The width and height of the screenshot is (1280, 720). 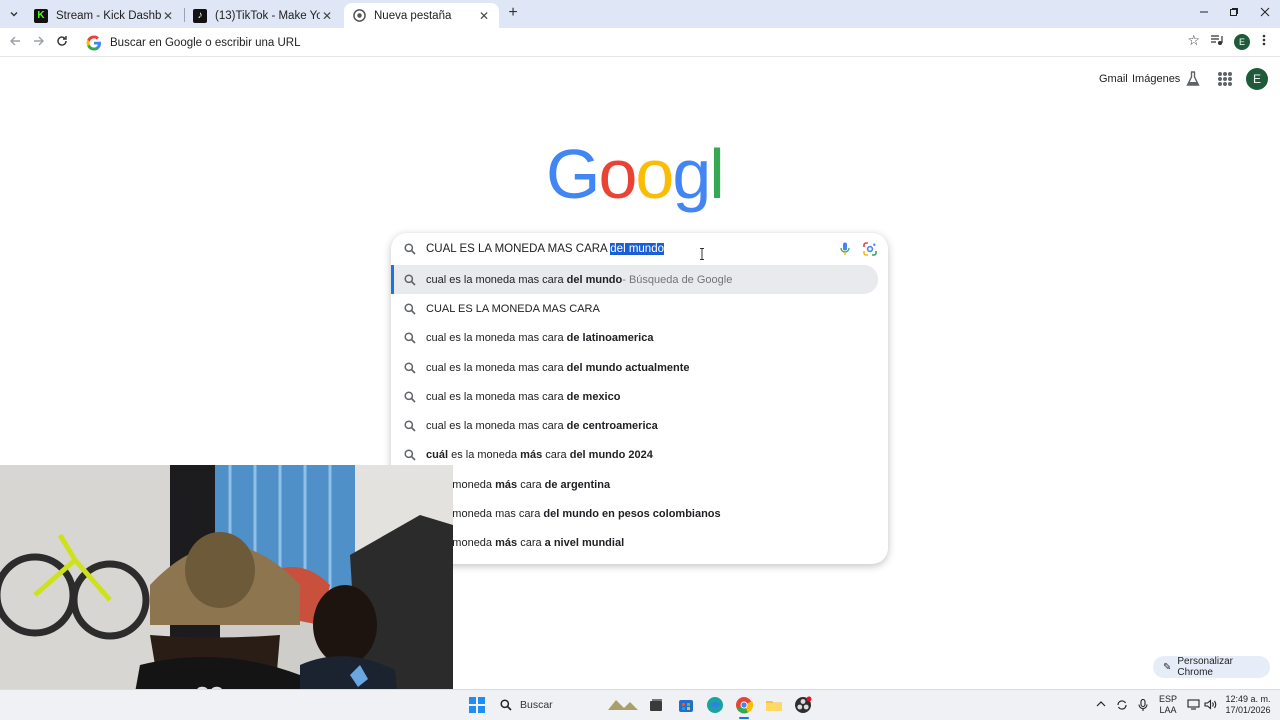 I want to click on volume-icon, so click(x=1210, y=706).